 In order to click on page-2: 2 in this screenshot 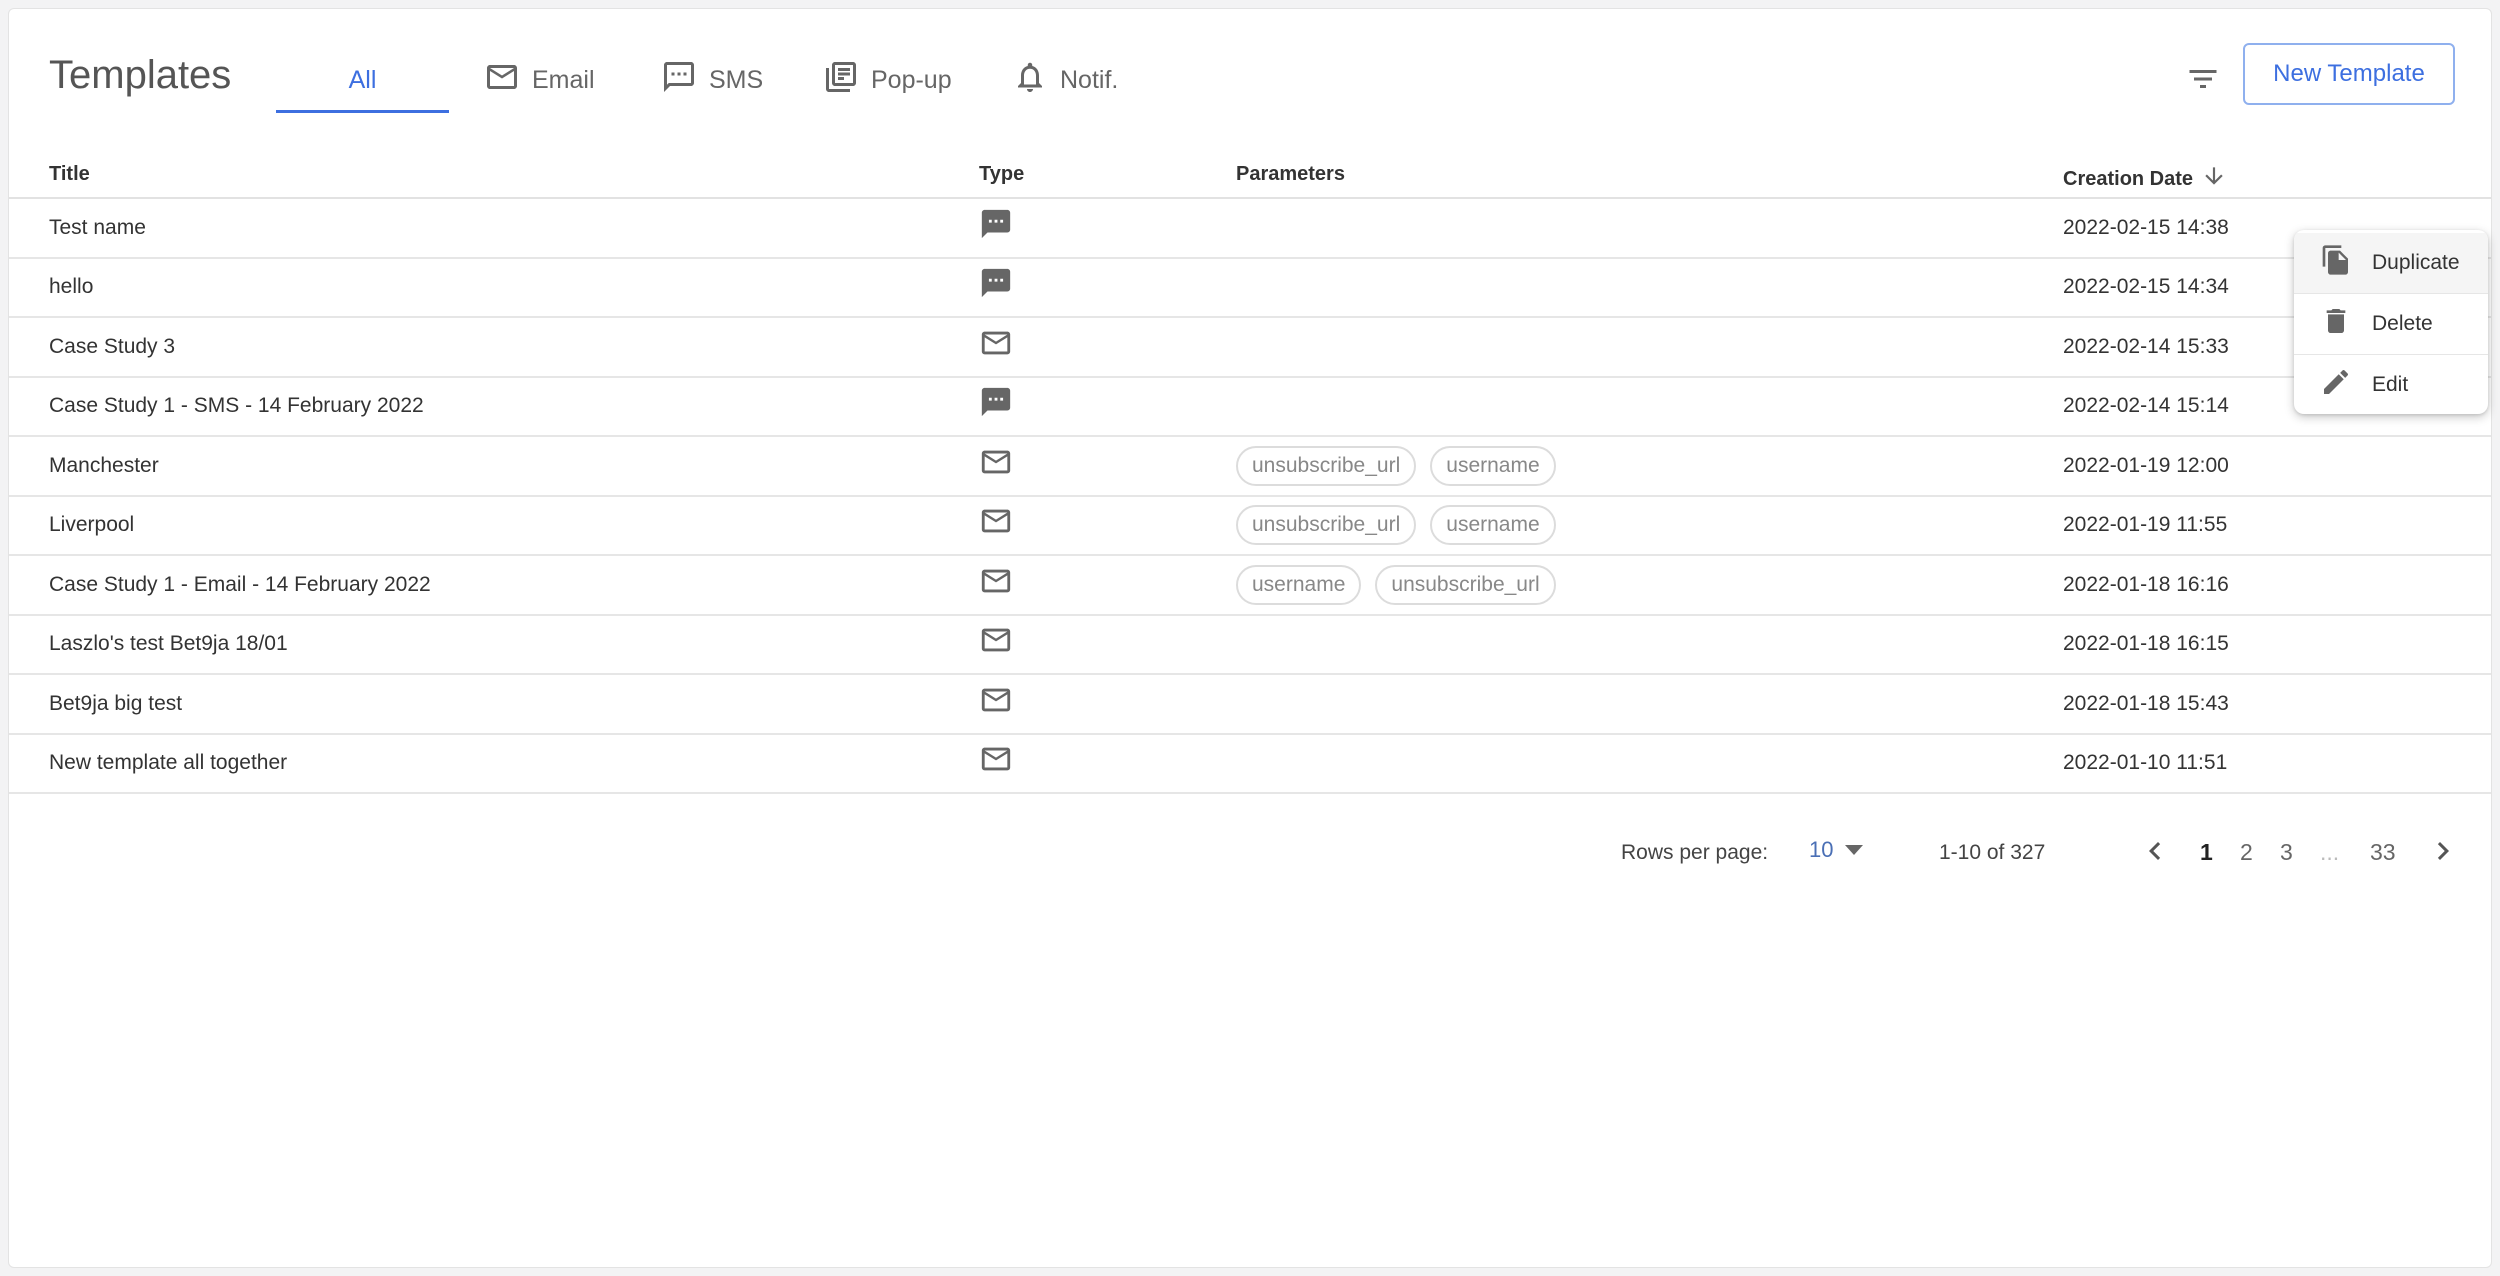, I will do `click(2246, 852)`.